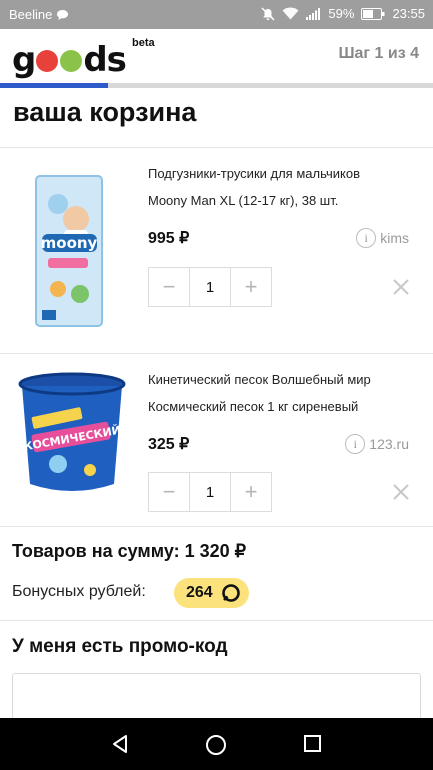 The height and width of the screenshot is (770, 433). I want to click on home-icon, so click(216, 745).